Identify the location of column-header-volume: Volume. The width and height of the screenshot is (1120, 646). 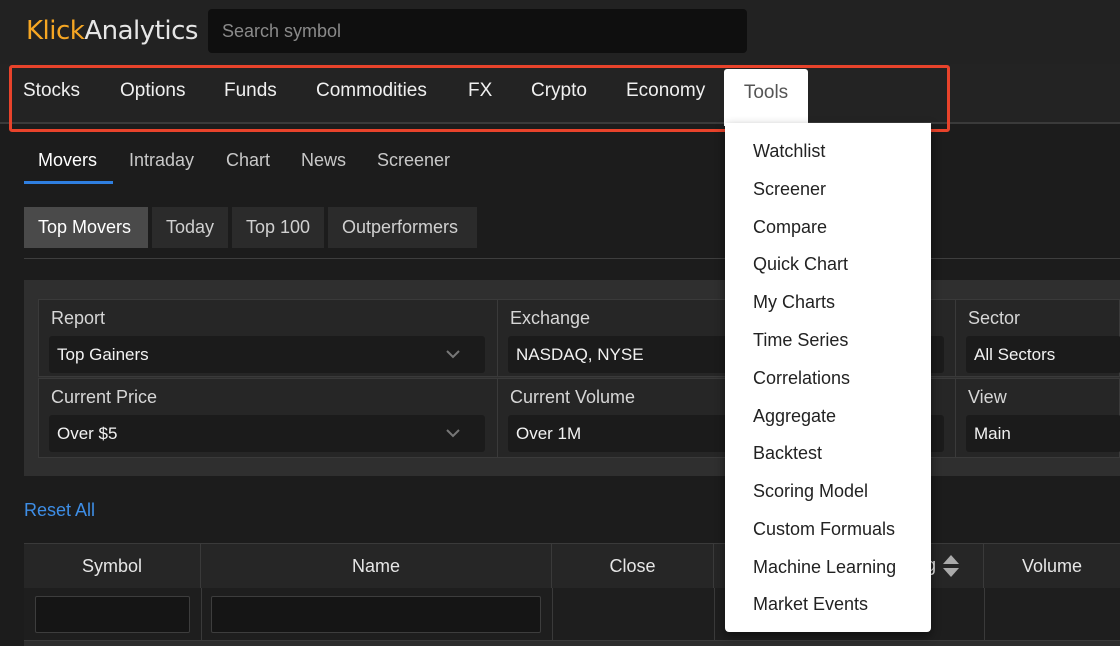
(1052, 566).